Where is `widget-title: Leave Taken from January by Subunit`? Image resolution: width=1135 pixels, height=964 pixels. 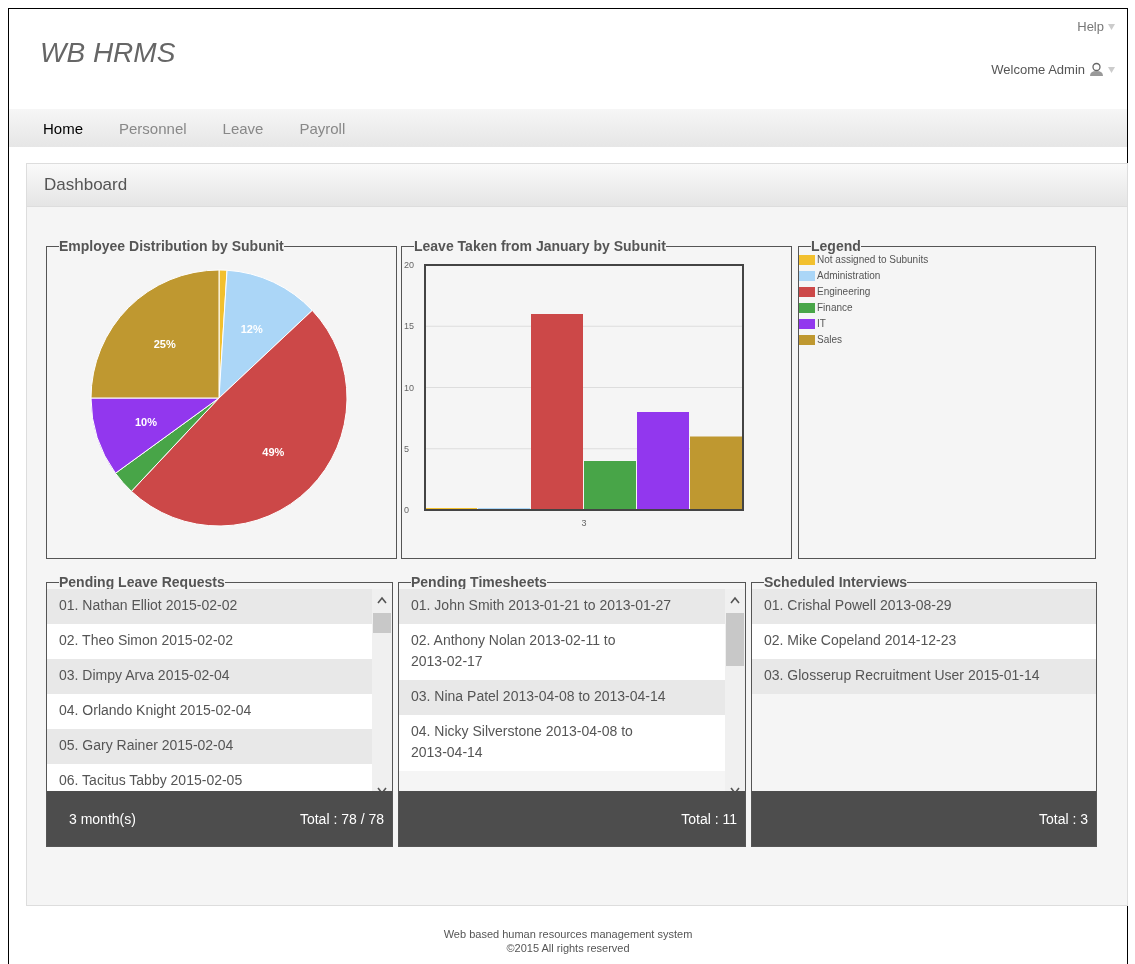 widget-title: Leave Taken from January by Subunit is located at coordinates (540, 246).